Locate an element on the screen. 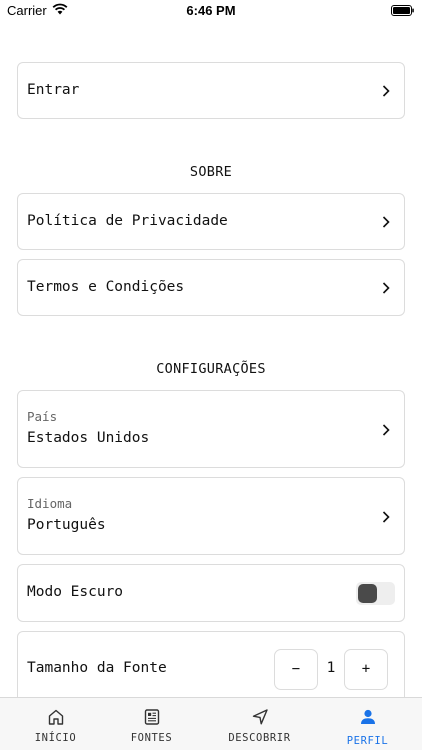  toggle-knob is located at coordinates (367, 593).